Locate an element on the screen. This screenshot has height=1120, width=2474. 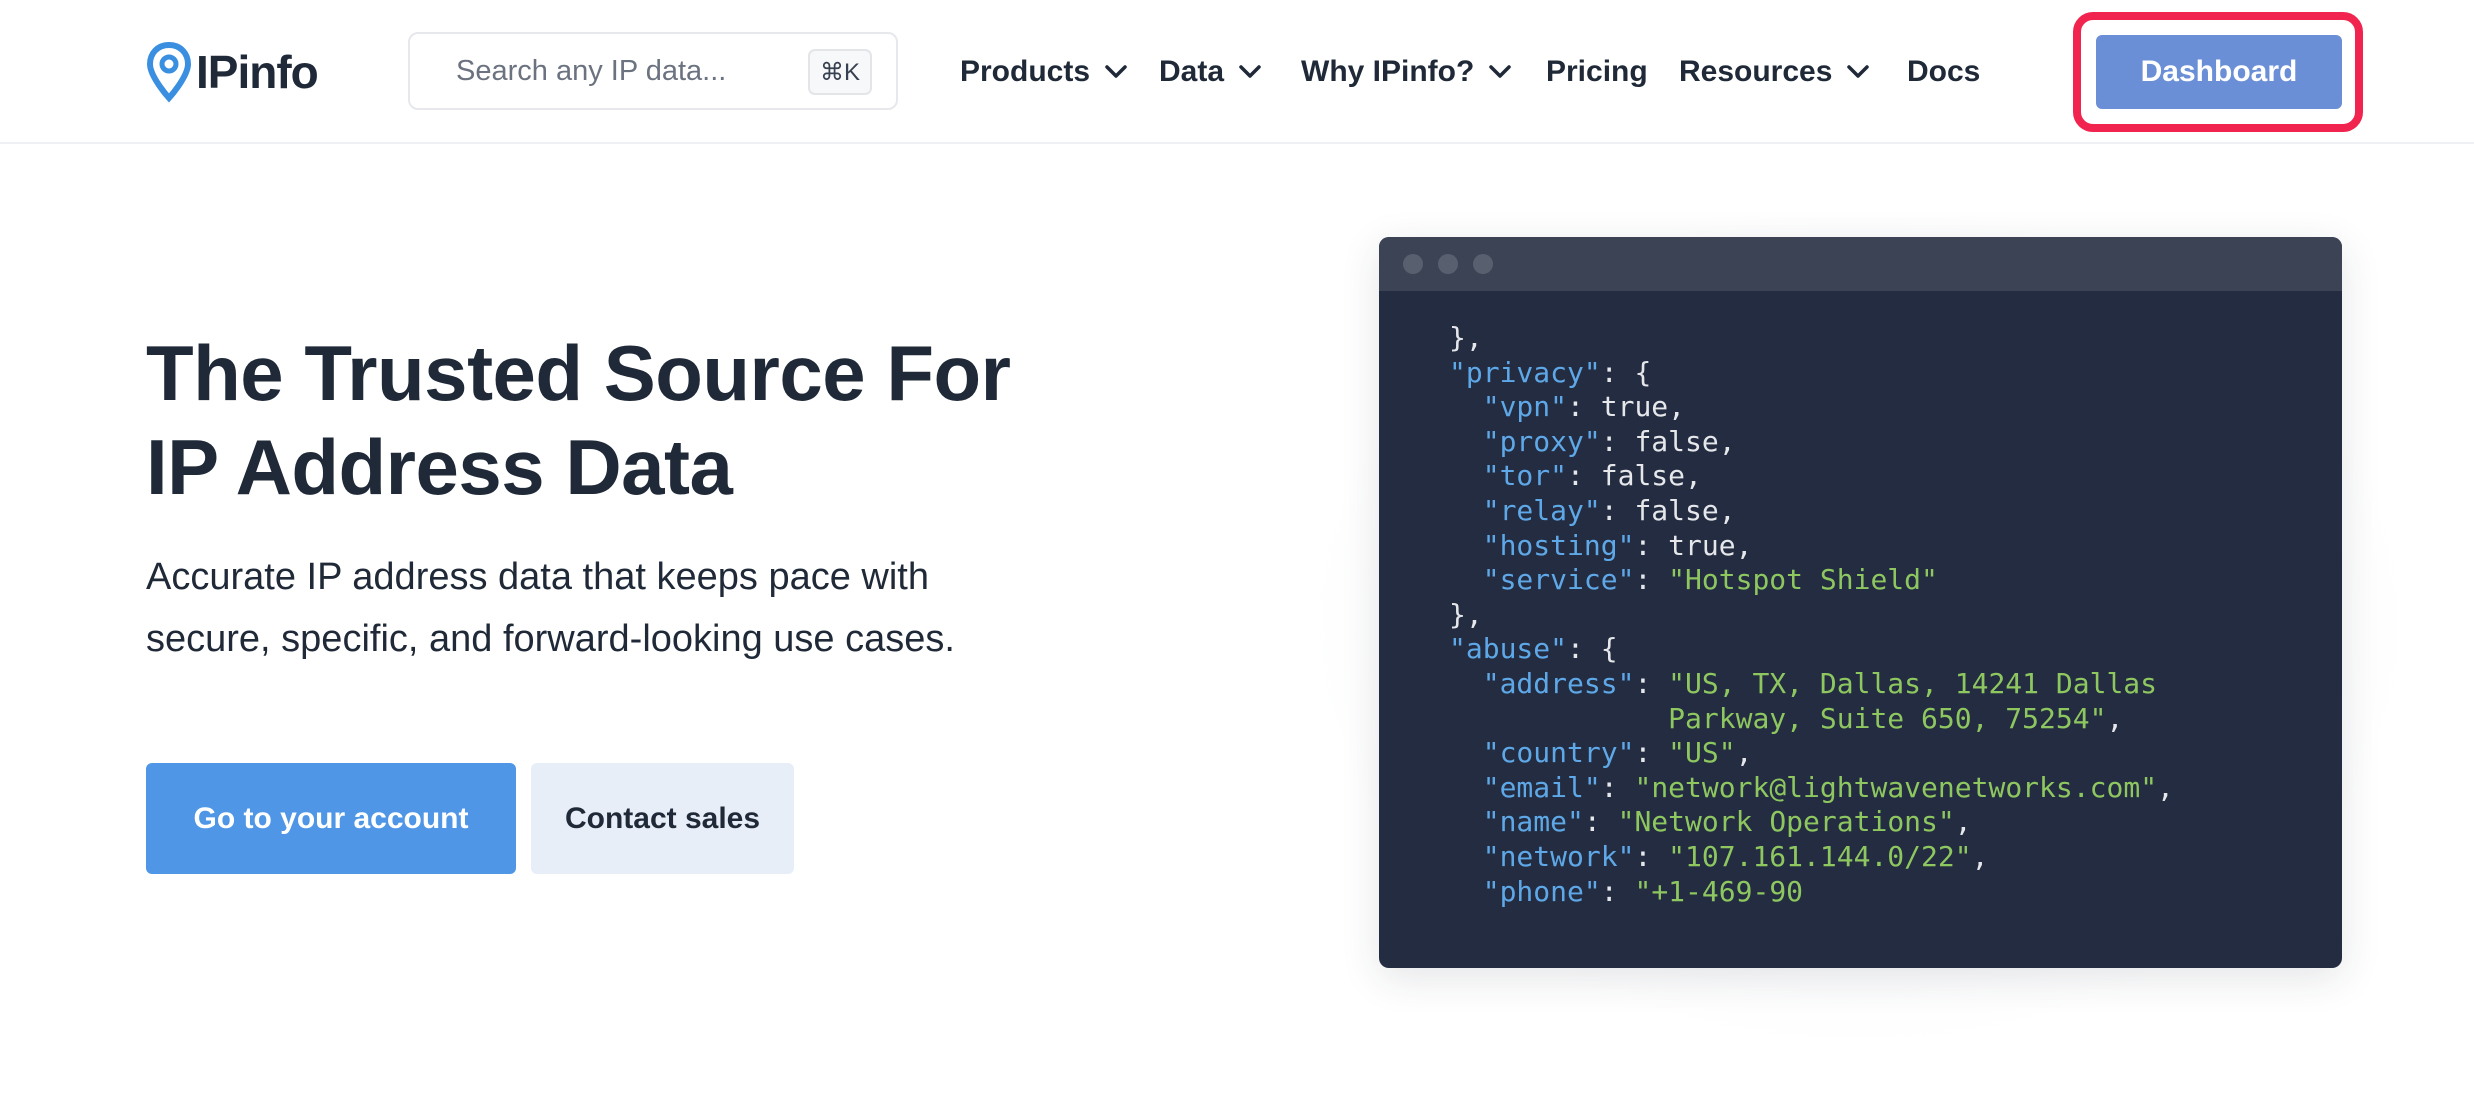
contact-sales-button: Contact sales is located at coordinates (662, 818).